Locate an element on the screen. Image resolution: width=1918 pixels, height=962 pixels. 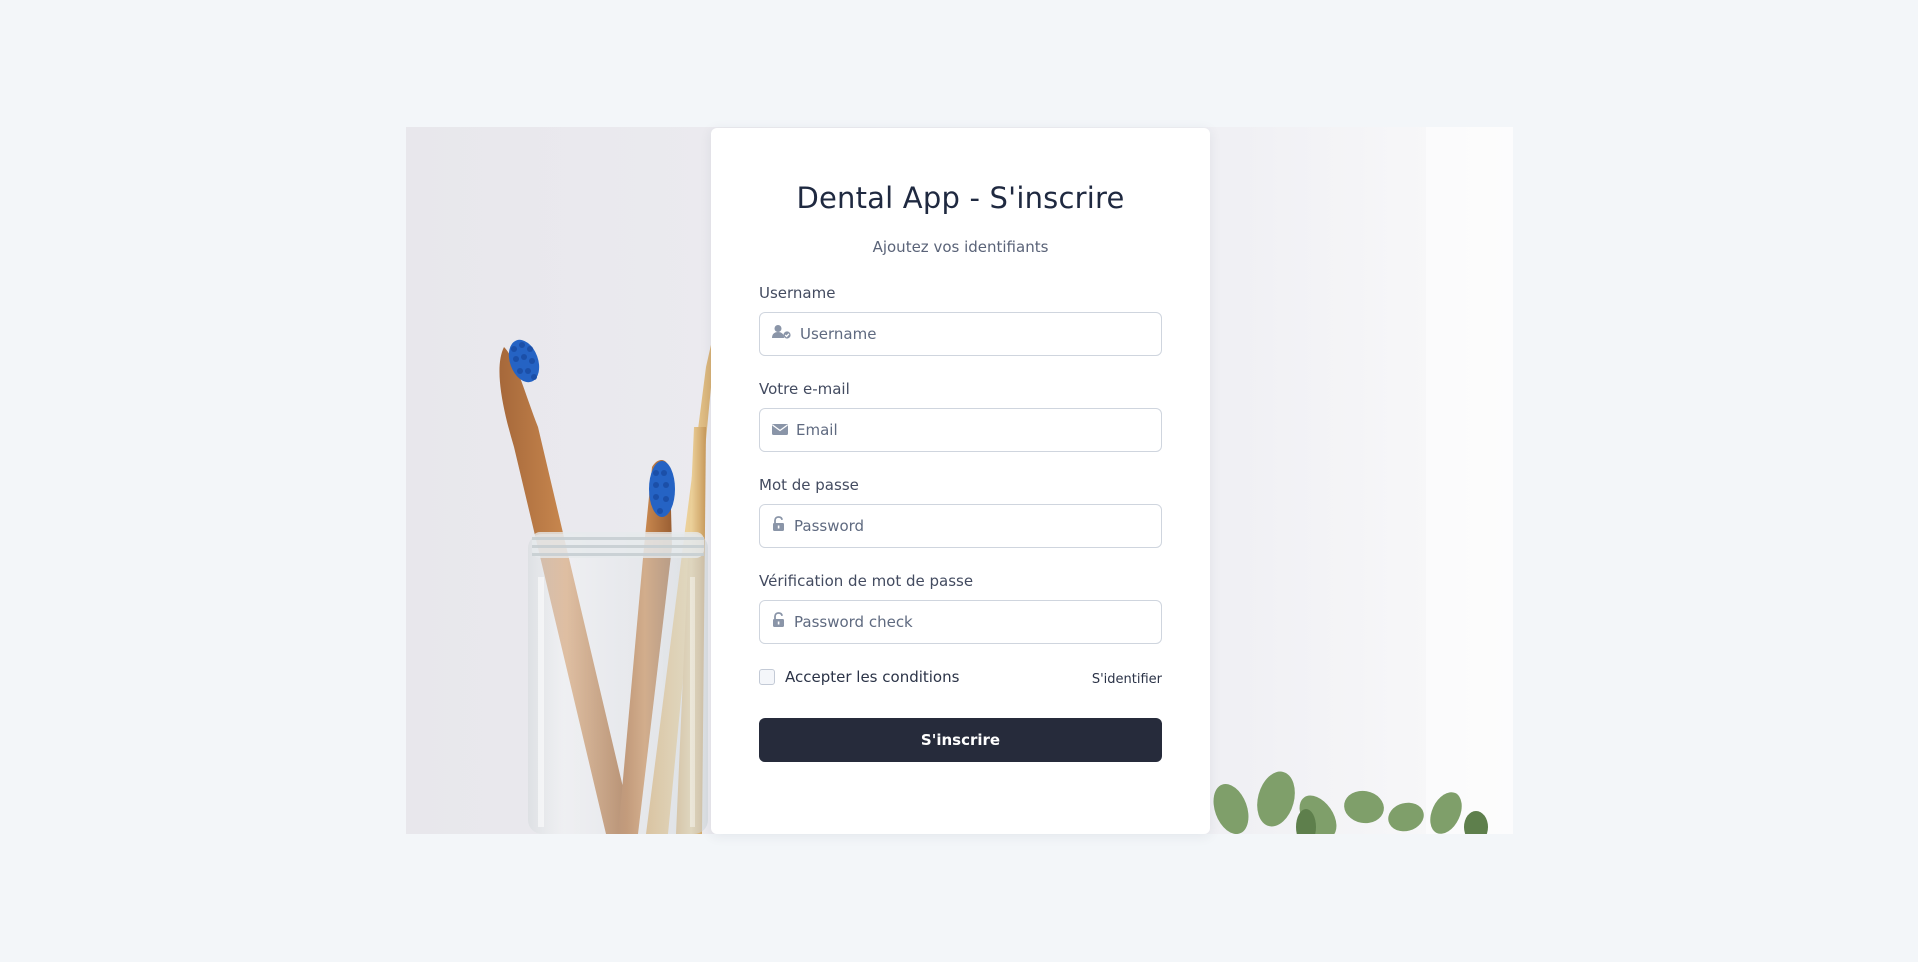
password-field-wrapper is located at coordinates (960, 526).